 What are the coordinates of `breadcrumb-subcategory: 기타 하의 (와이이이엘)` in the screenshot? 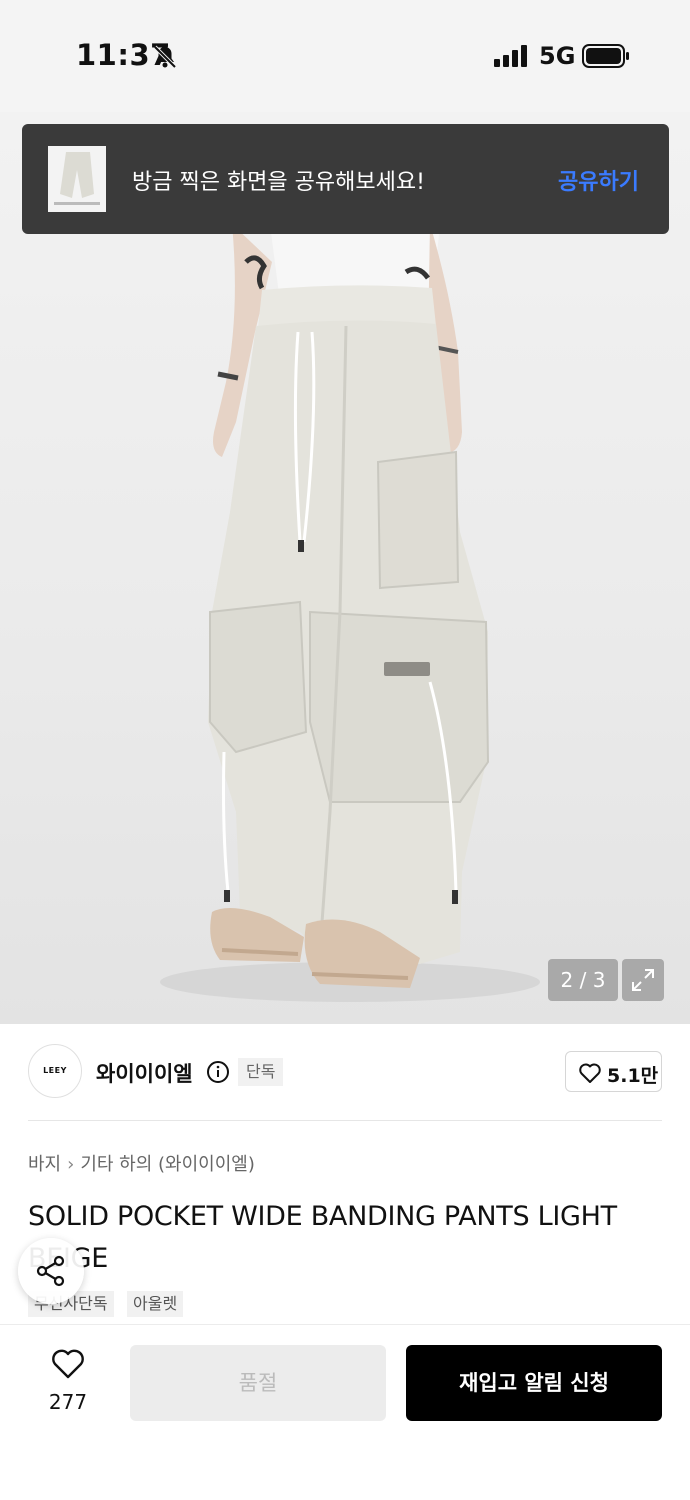 It's located at (167, 1163).